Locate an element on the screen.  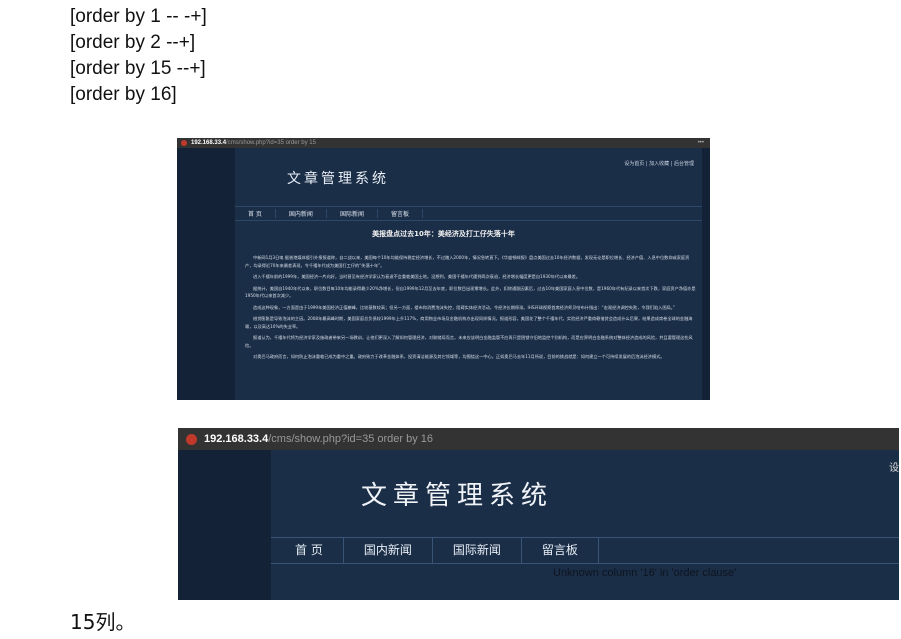
article-title: 美报盘点过去10年：美经济及打工仔失落十年 is located at coordinates (443, 234).